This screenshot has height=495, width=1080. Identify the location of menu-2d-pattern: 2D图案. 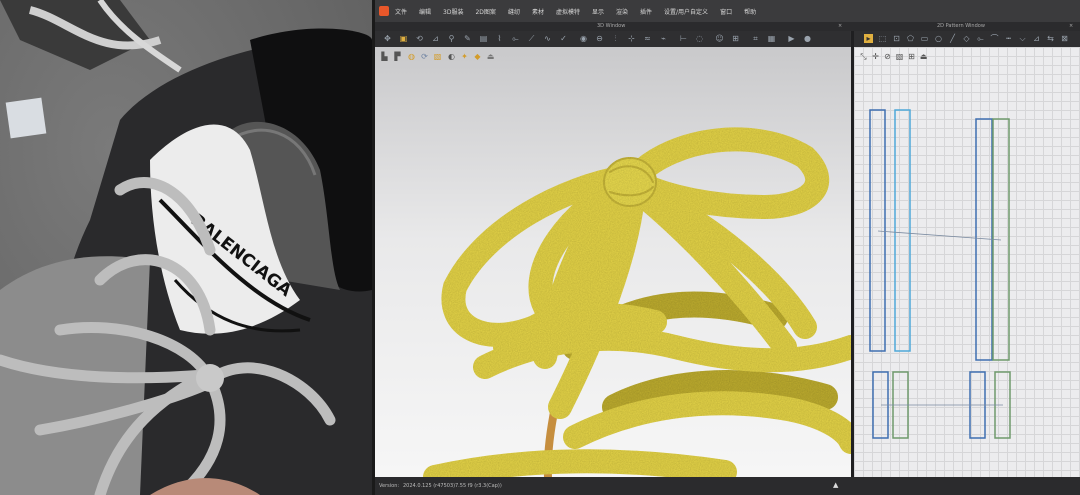
(485, 11).